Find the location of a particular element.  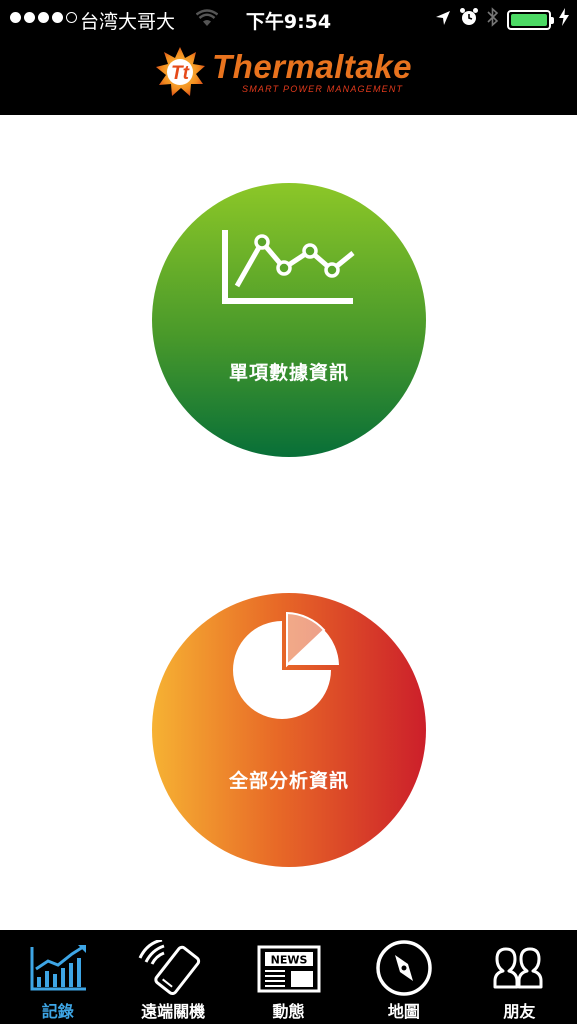

phone-remote-icon is located at coordinates (169, 968).